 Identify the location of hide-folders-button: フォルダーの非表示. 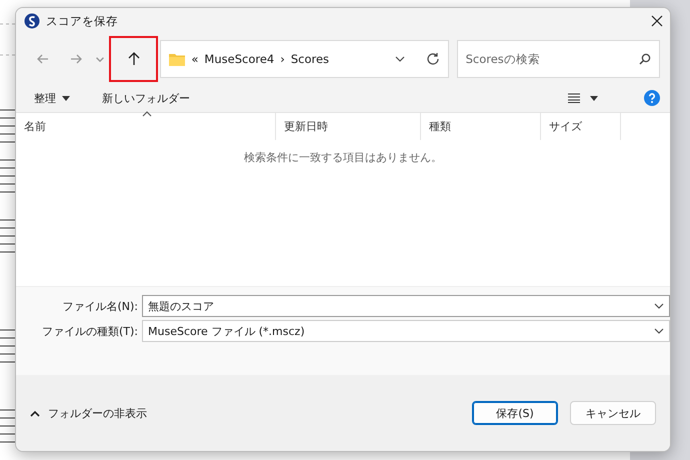
(245, 413).